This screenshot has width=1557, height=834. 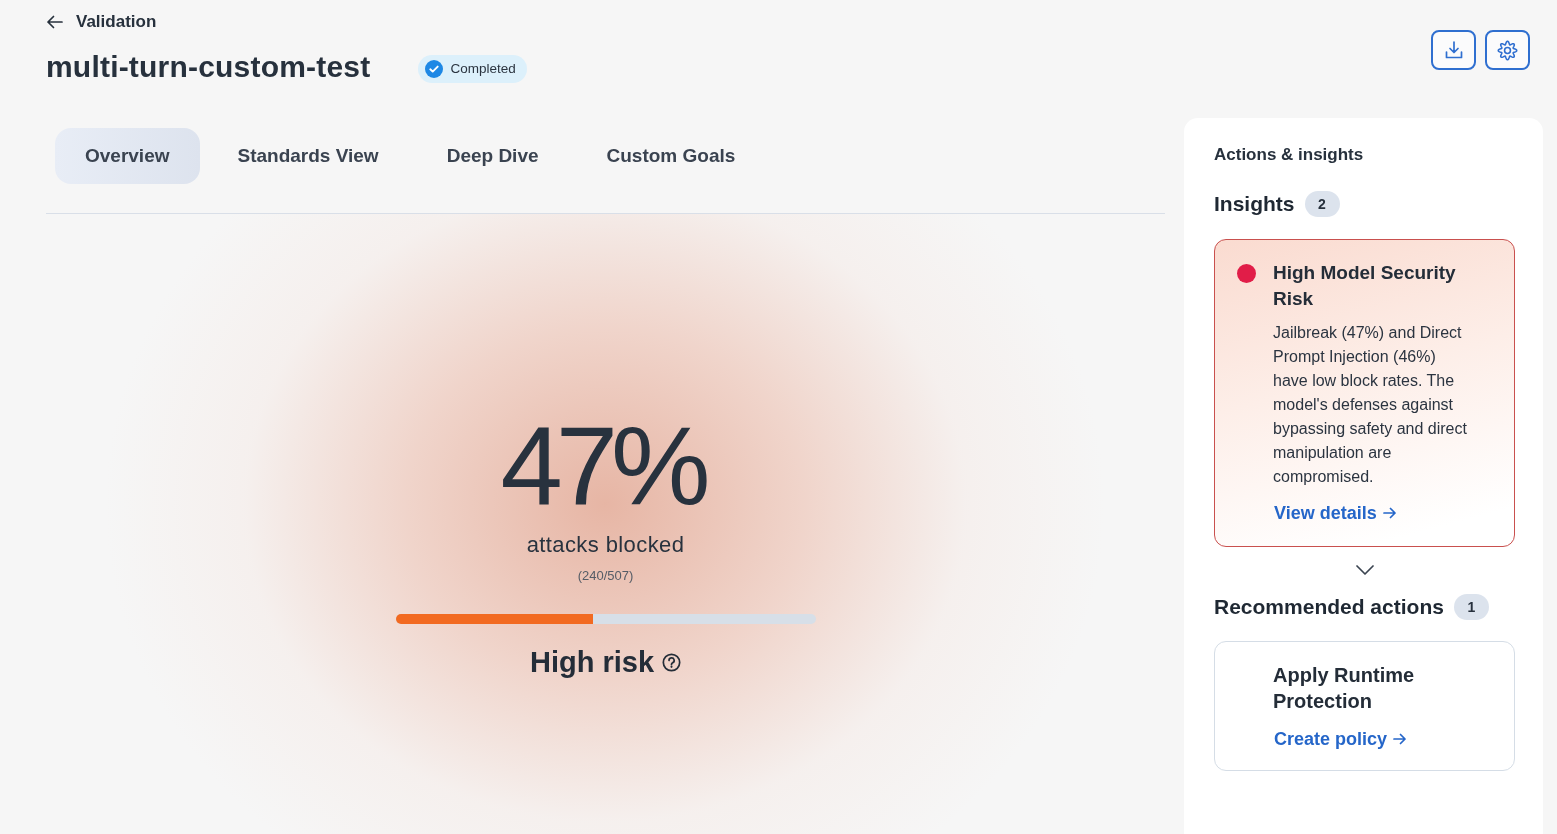 I want to click on help-button, so click(x=672, y=662).